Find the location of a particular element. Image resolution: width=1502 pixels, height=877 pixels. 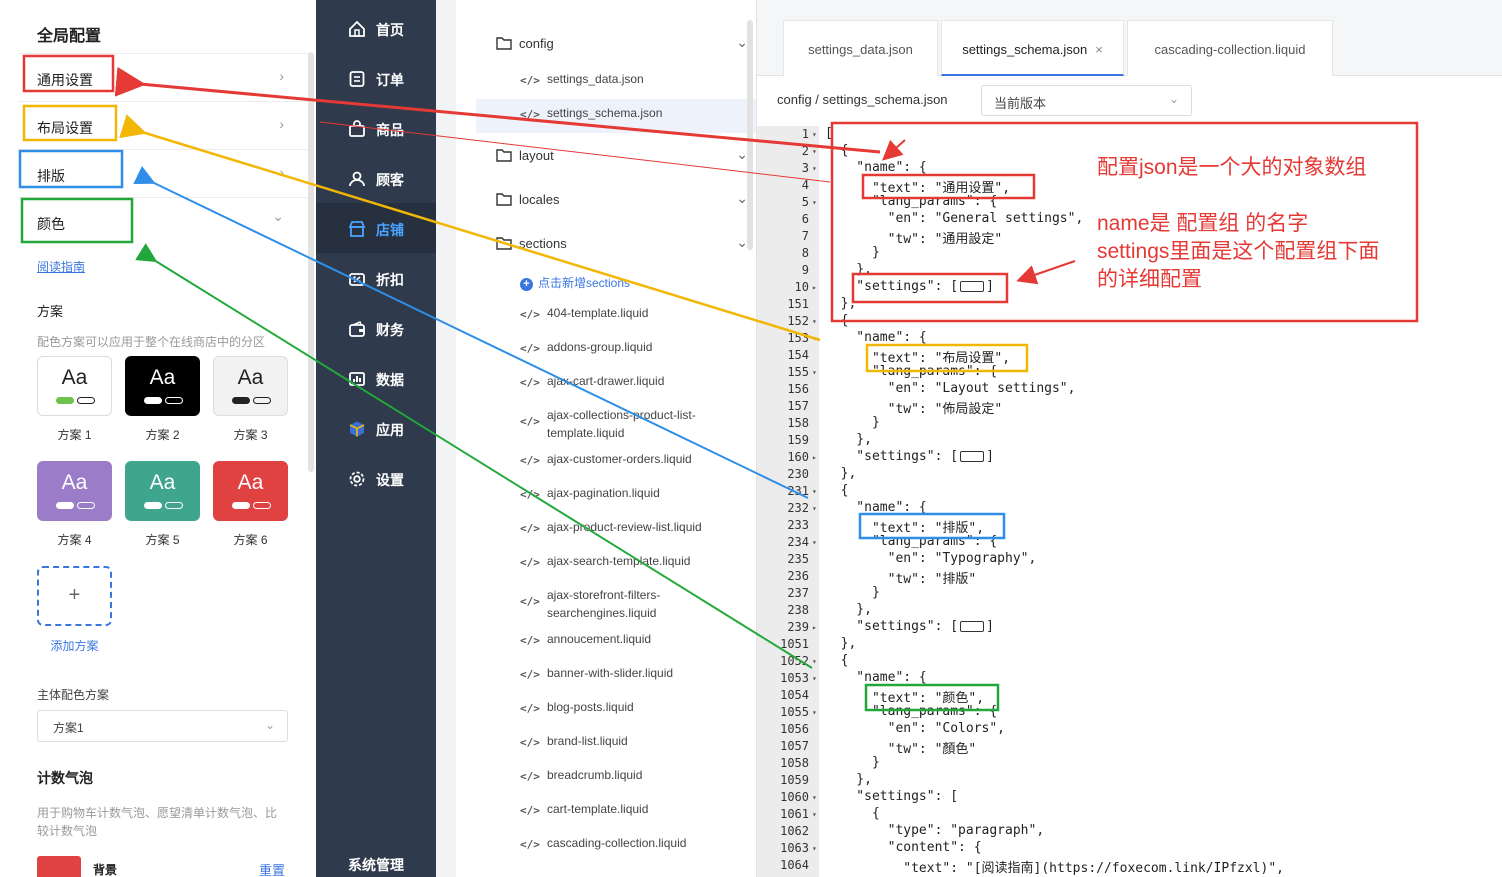

config-item-layout: 布局设置 › is located at coordinates (163, 125).